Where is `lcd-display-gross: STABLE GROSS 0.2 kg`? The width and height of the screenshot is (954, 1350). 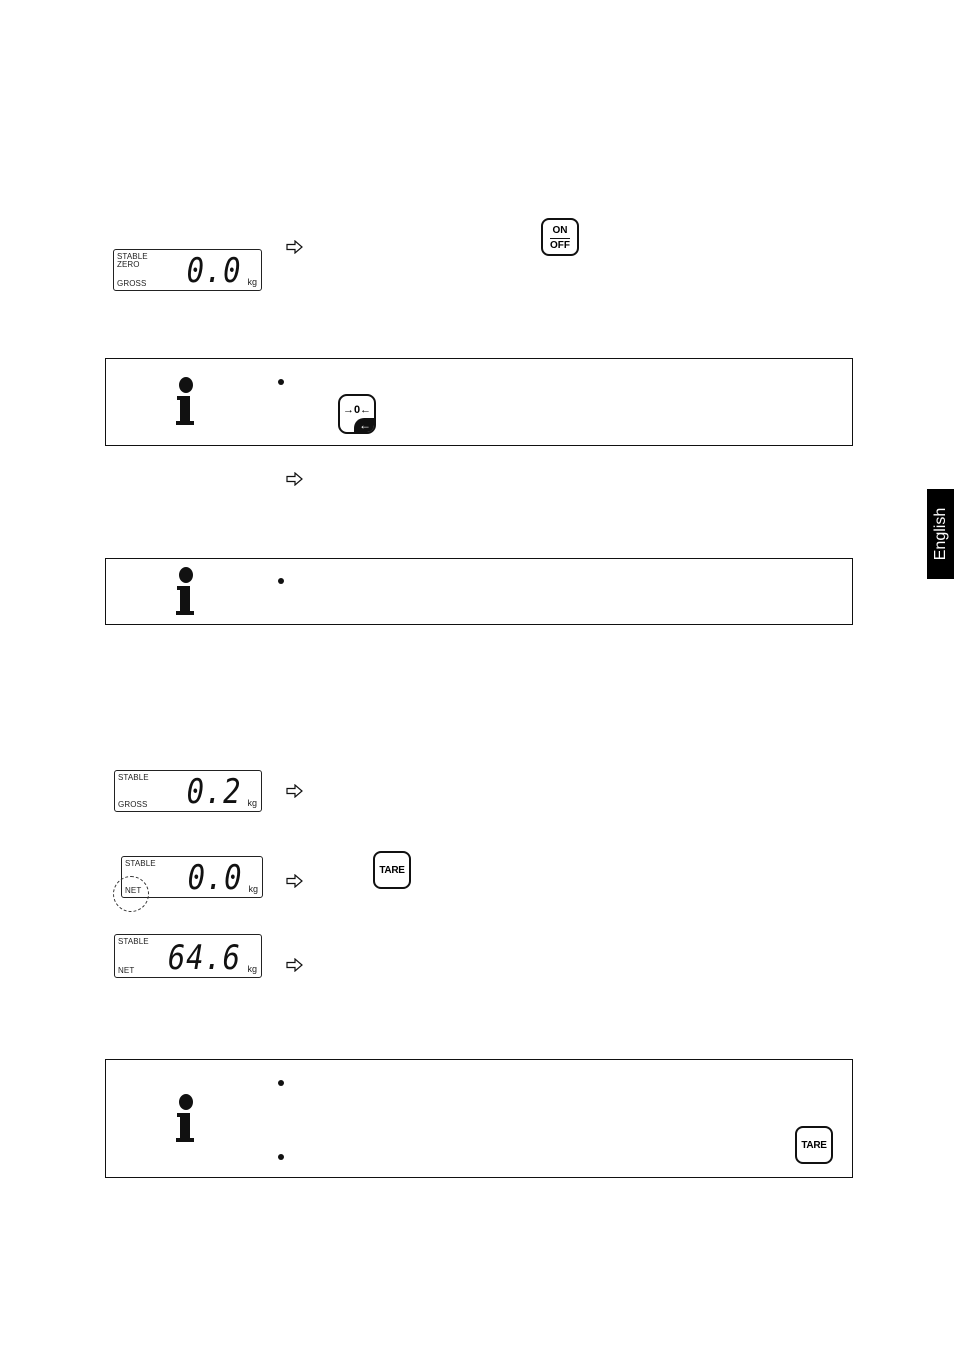
lcd-display-gross: STABLE GROSS 0.2 kg is located at coordinates (188, 791).